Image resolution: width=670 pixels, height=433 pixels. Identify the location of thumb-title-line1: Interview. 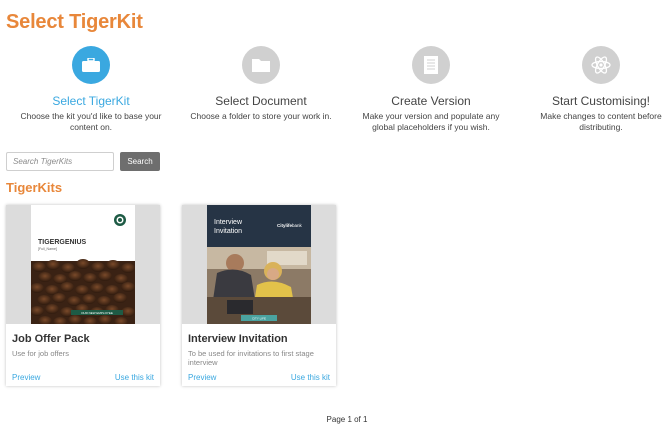
(228, 222).